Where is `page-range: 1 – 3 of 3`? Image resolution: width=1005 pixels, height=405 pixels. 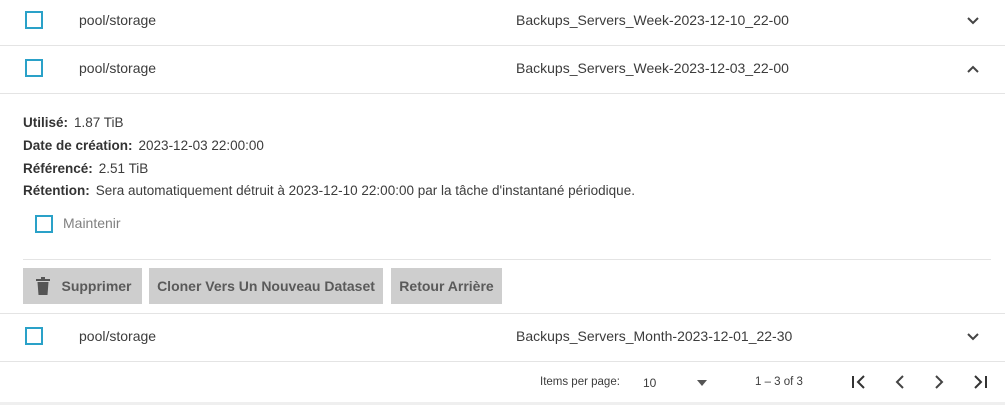
page-range: 1 – 3 of 3 is located at coordinates (779, 382).